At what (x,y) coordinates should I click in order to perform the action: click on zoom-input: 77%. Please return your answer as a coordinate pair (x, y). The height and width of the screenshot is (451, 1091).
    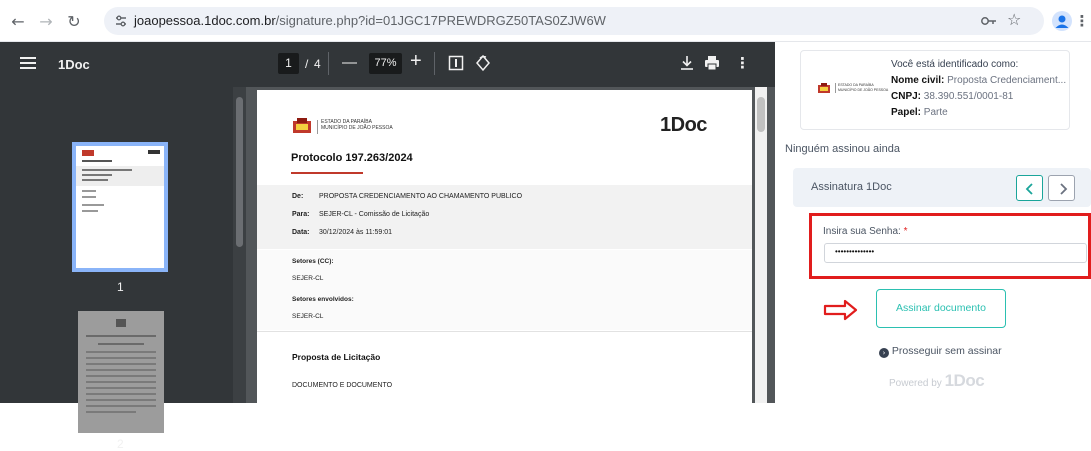
    Looking at the image, I should click on (385, 63).